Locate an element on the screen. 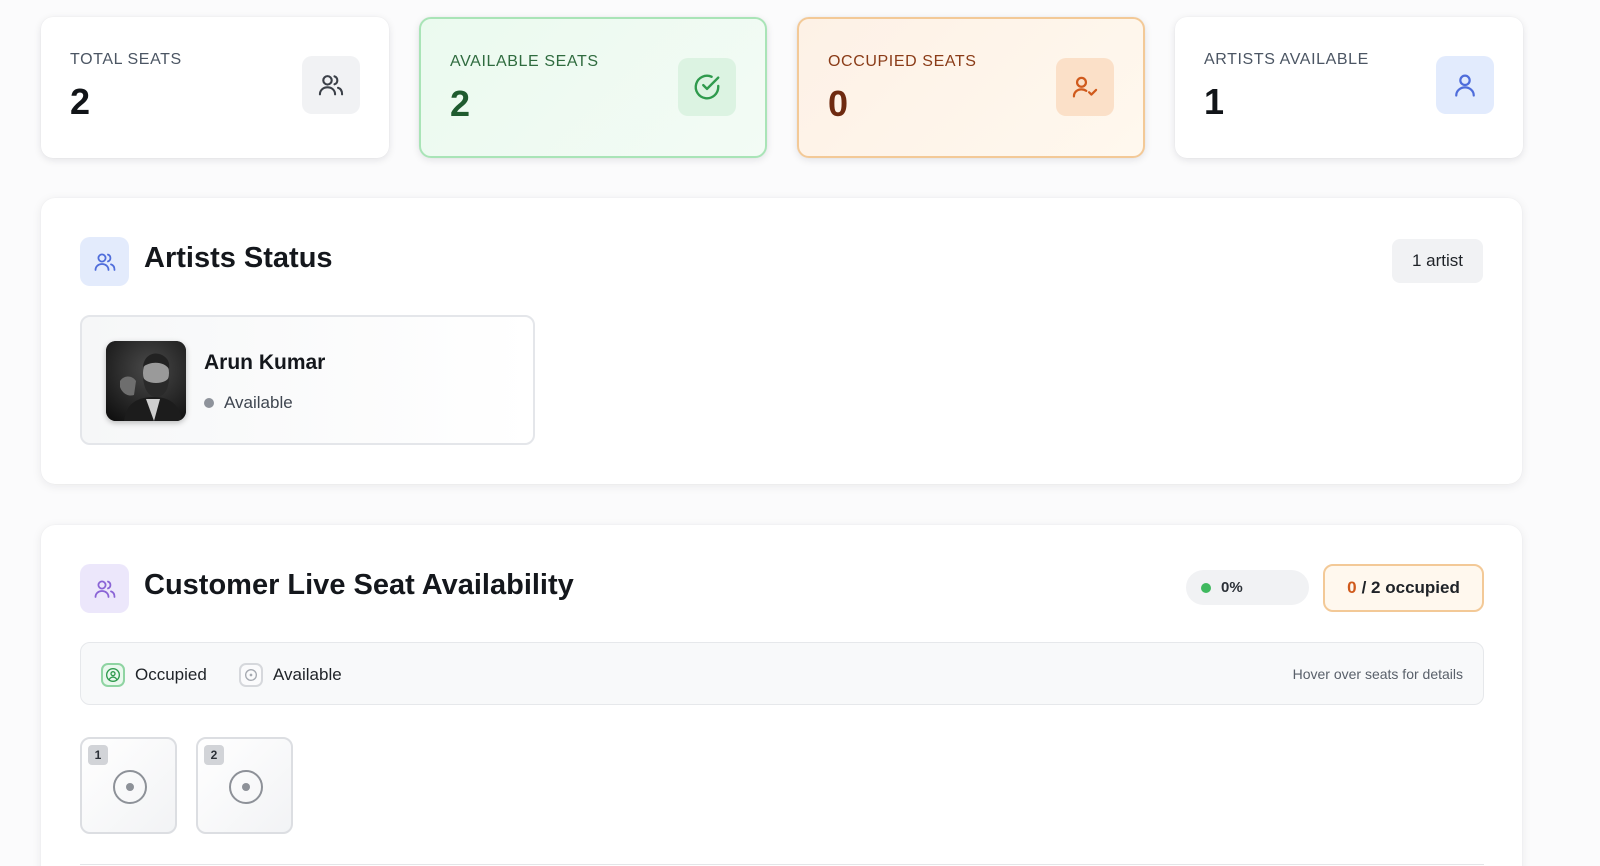 Image resolution: width=1600 pixels, height=866 pixels. occupied-count: 0 is located at coordinates (1352, 587).